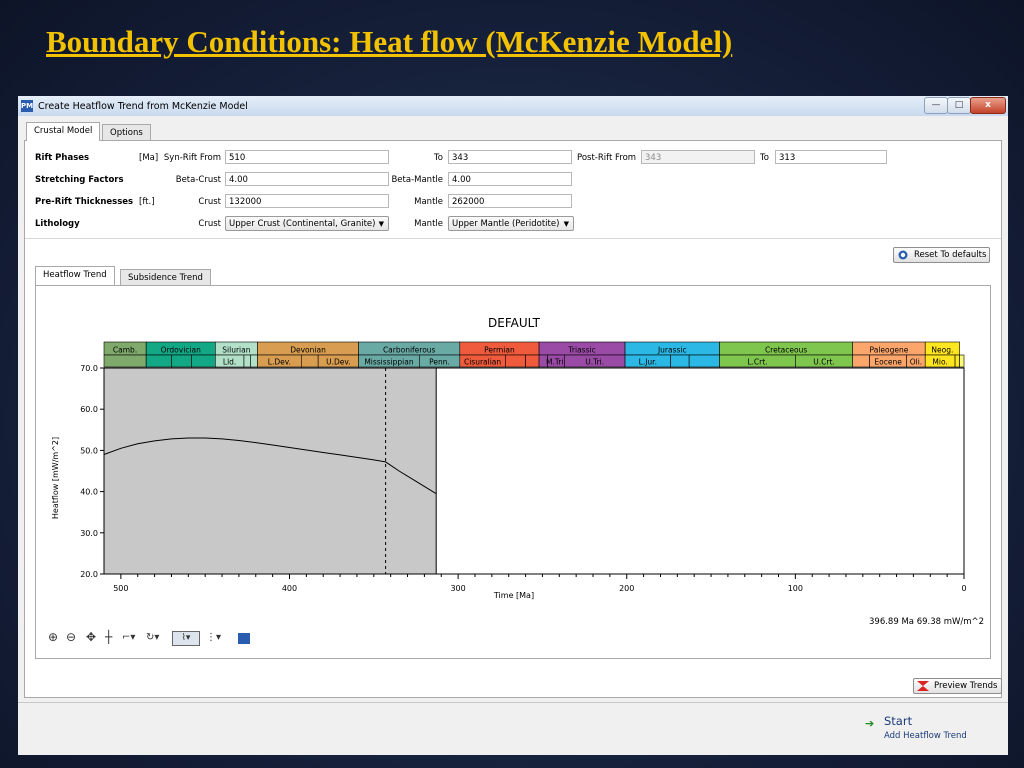 The height and width of the screenshot is (768, 1024). What do you see at coordinates (870, 723) in the screenshot?
I see `arrow-right-icon: ➔` at bounding box center [870, 723].